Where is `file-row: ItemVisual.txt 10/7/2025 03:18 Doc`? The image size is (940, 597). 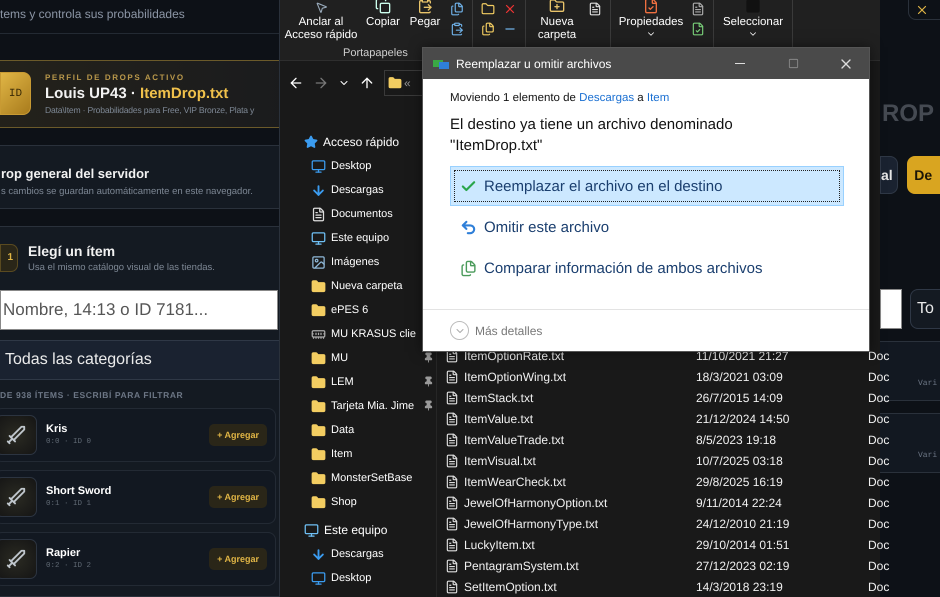 file-row: ItemVisual.txt 10/7/2025 03:18 Doc is located at coordinates (667, 460).